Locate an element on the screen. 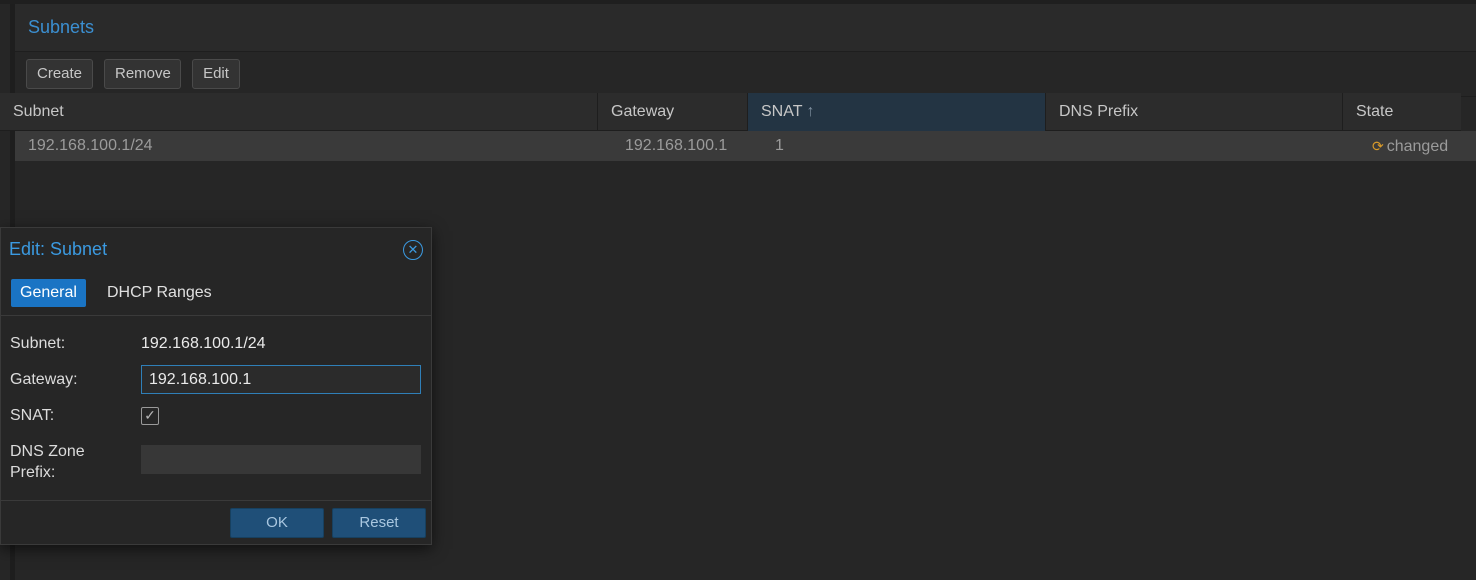 The width and height of the screenshot is (1476, 580). tab-general: General is located at coordinates (48, 293).